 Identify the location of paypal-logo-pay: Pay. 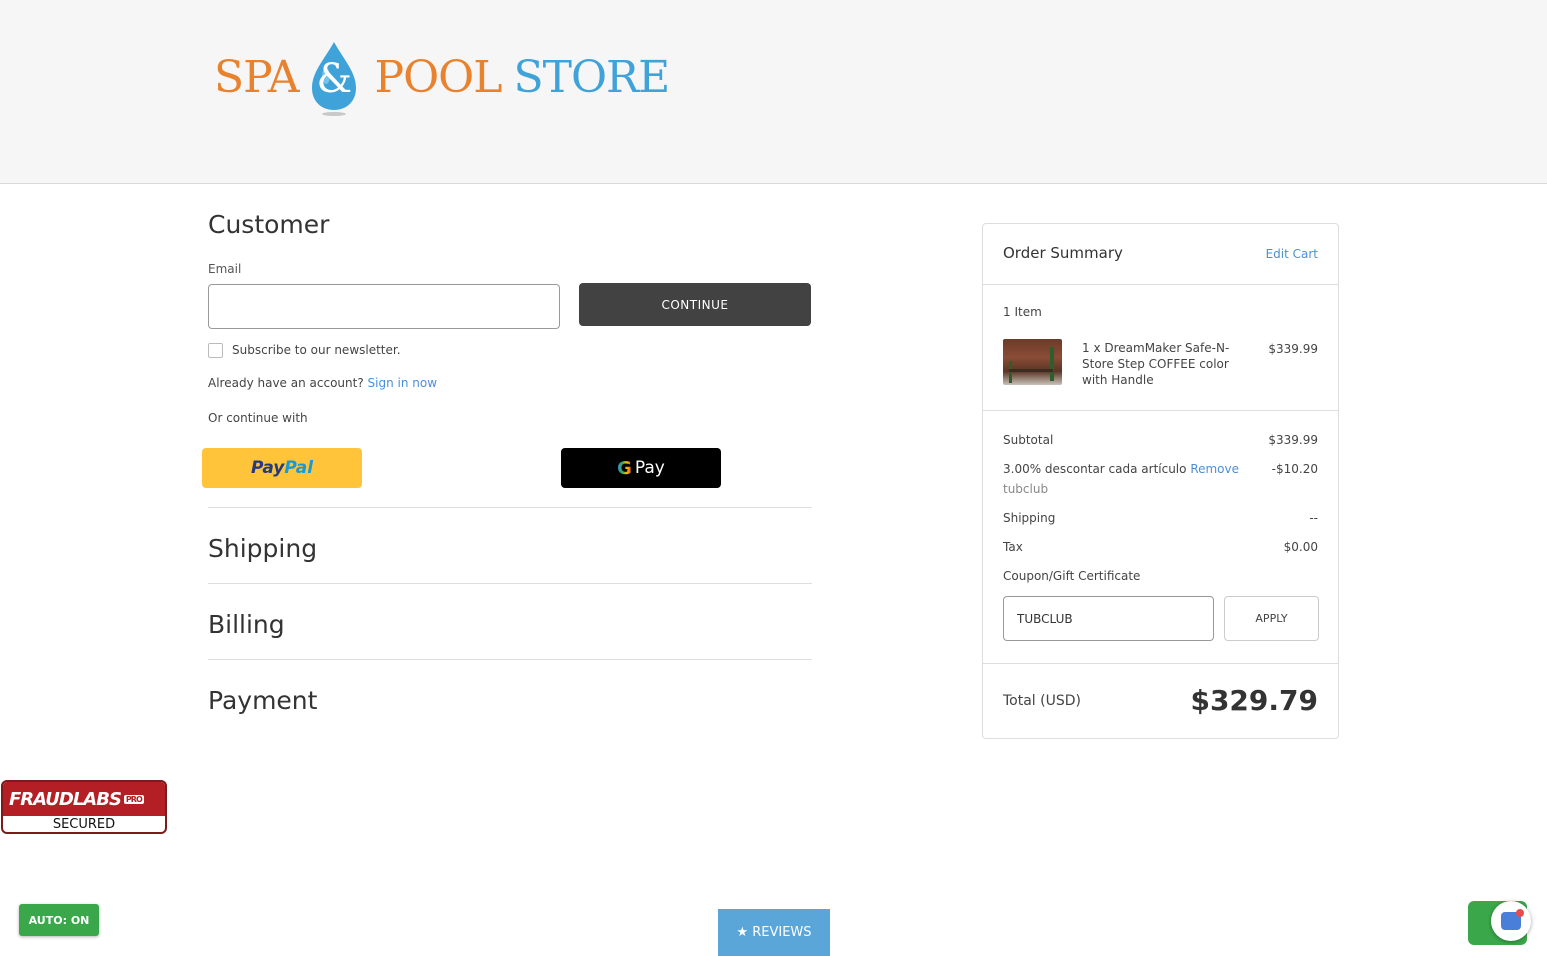
(267, 468).